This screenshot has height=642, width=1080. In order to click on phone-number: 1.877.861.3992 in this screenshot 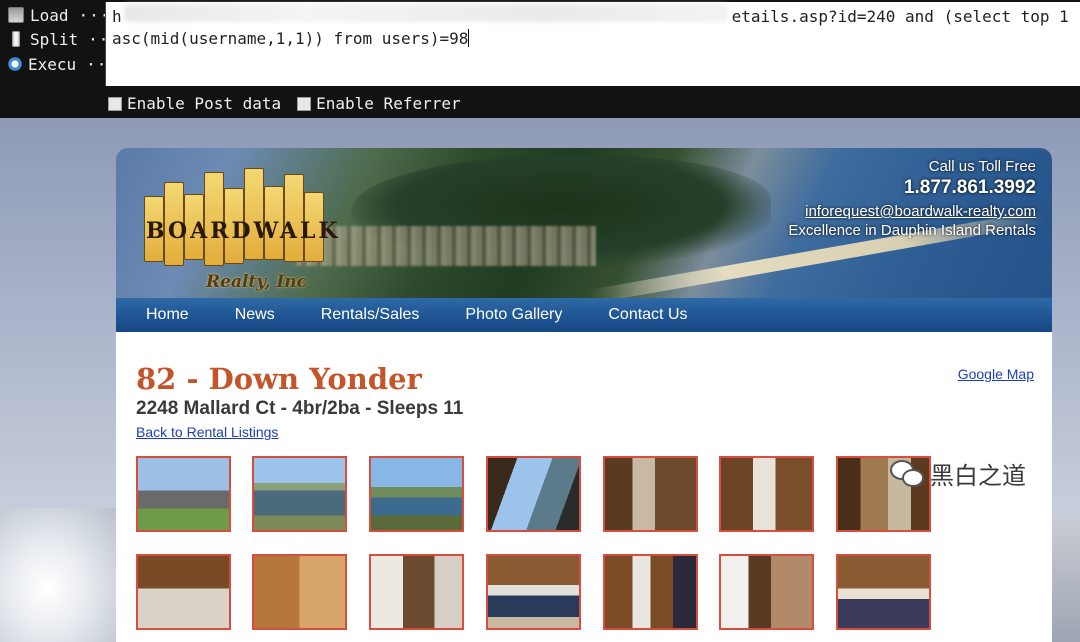, I will do `click(969, 187)`.